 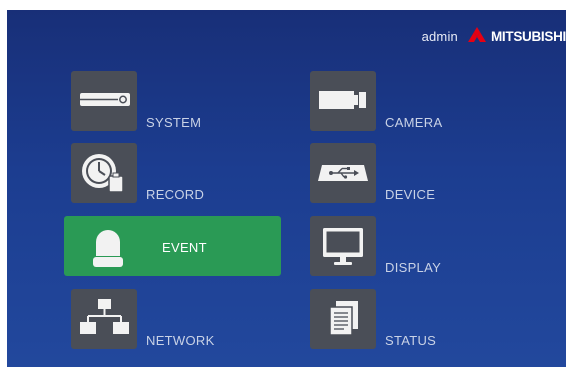 I want to click on menu-label-device: DEVICE, so click(x=410, y=194).